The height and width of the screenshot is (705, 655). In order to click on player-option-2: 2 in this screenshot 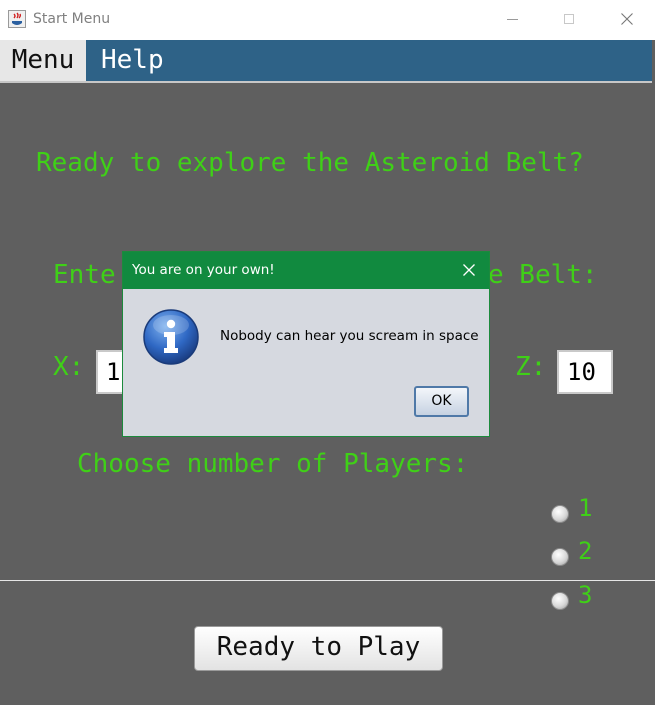, I will do `click(571, 554)`.